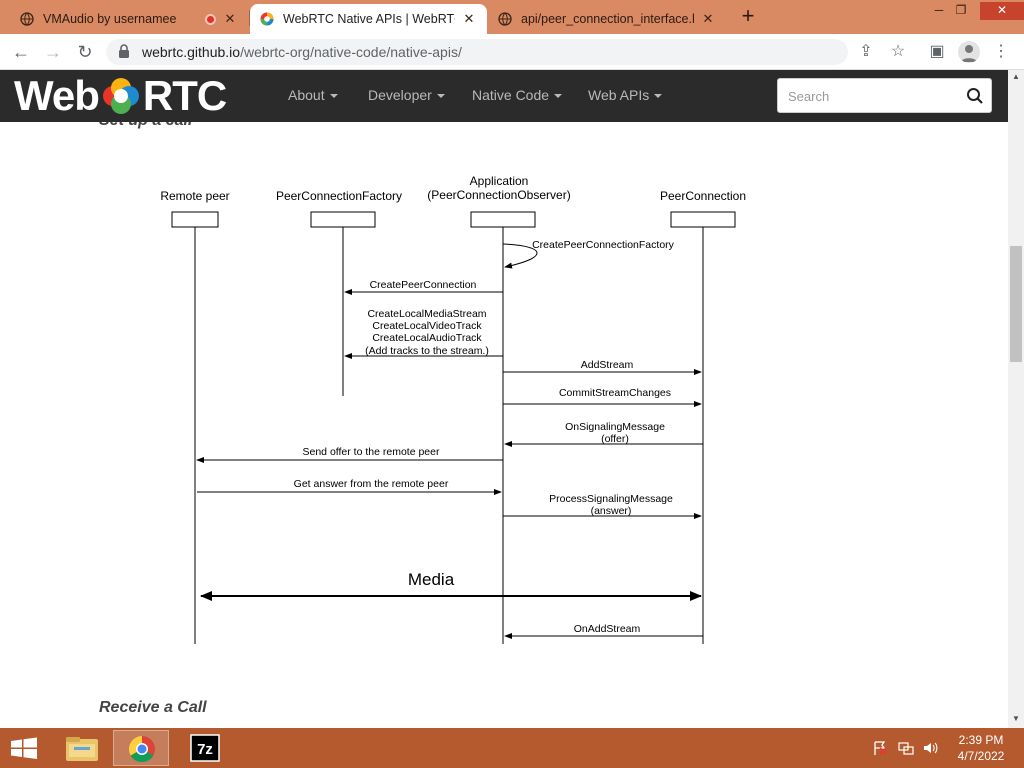  What do you see at coordinates (498, 195) in the screenshot?
I see `lifeline-label-observer: (PeerConnectionObserver)` at bounding box center [498, 195].